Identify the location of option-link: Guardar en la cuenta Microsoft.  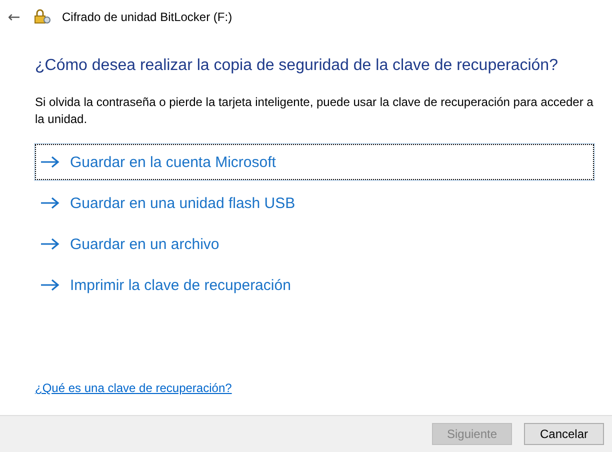
(314, 162).